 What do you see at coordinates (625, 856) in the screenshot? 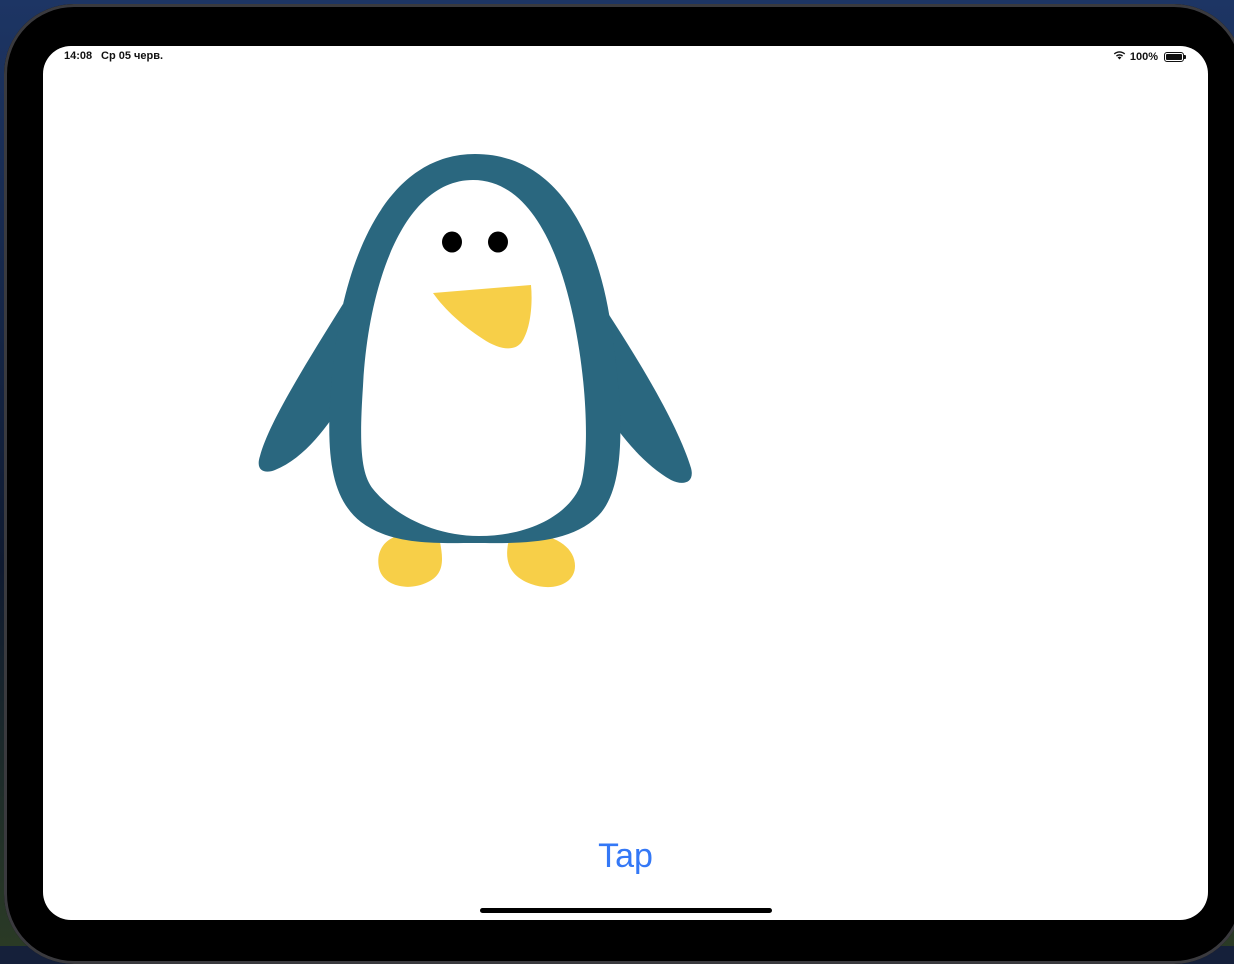
I see `tap-button: Tap` at bounding box center [625, 856].